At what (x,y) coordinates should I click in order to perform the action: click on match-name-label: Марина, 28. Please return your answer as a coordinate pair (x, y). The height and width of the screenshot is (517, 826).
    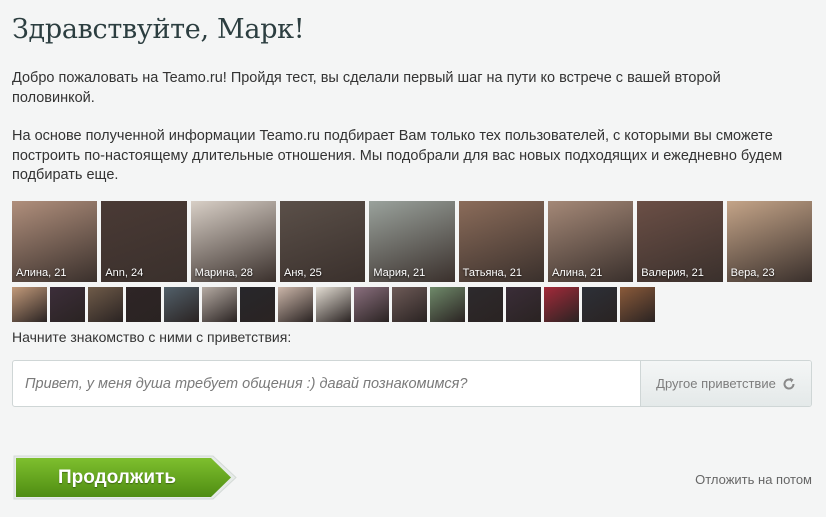
    Looking at the image, I should click on (223, 273).